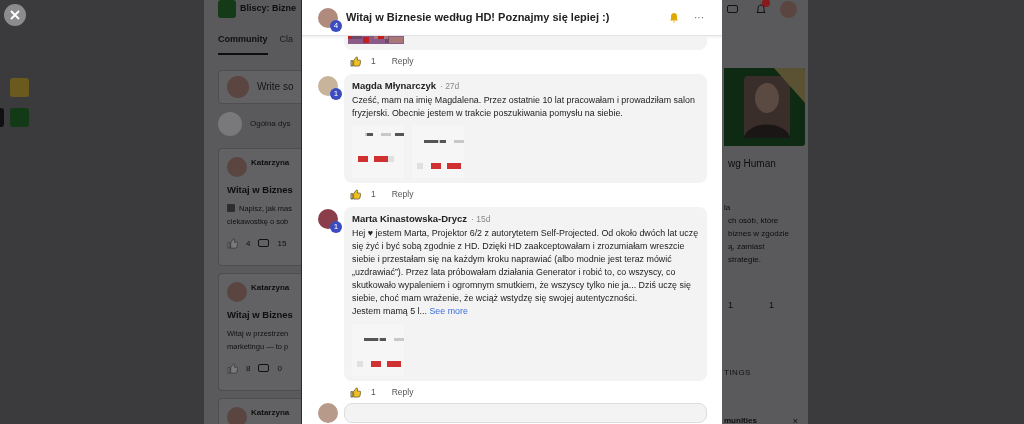 This screenshot has width=1024, height=424. I want to click on community-name: Bliscy: Bizne, so click(268, 9).